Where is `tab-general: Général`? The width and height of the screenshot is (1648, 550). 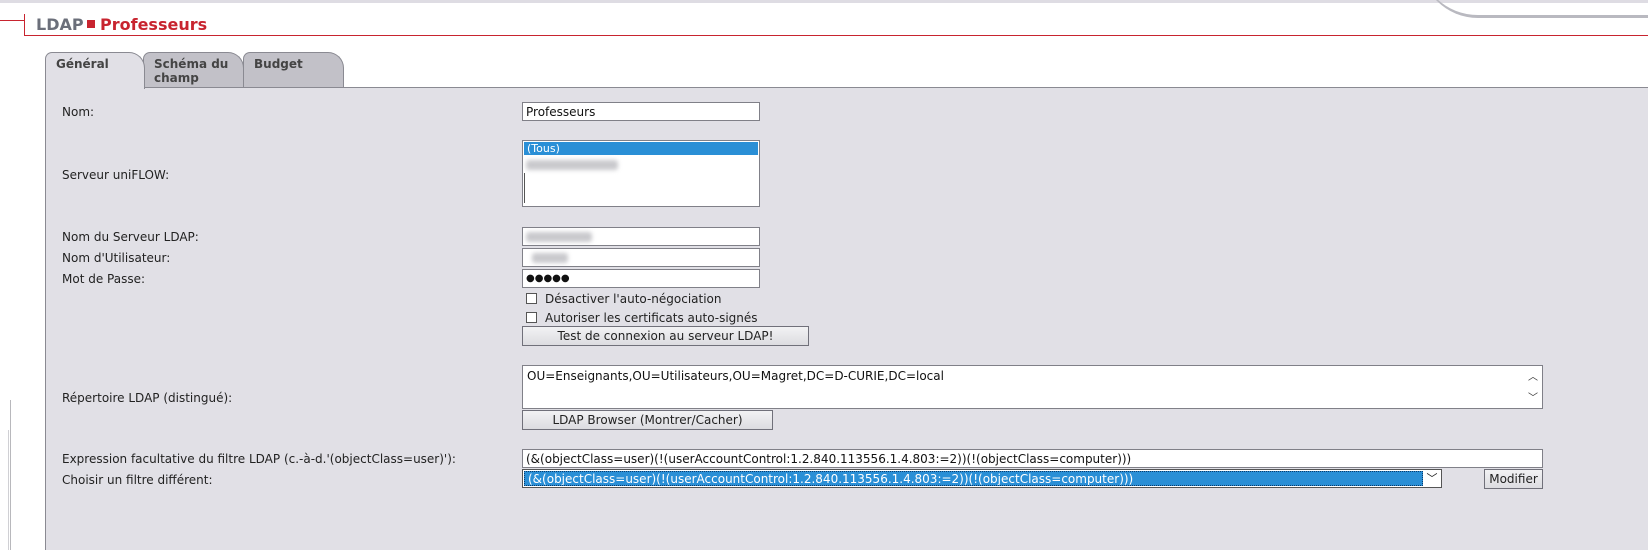 tab-general: Général is located at coordinates (95, 70).